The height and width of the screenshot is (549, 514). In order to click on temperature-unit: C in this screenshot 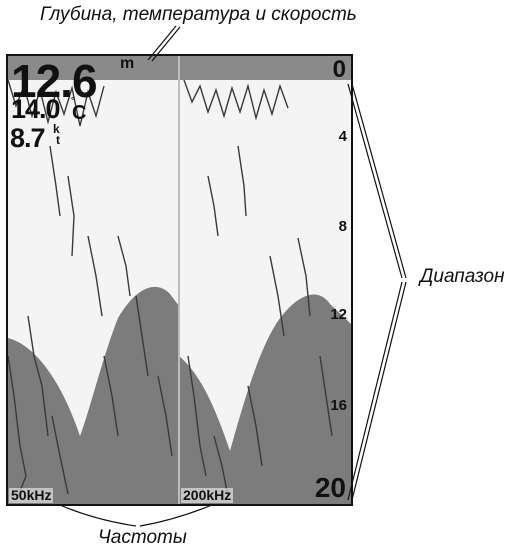, I will do `click(79, 113)`.